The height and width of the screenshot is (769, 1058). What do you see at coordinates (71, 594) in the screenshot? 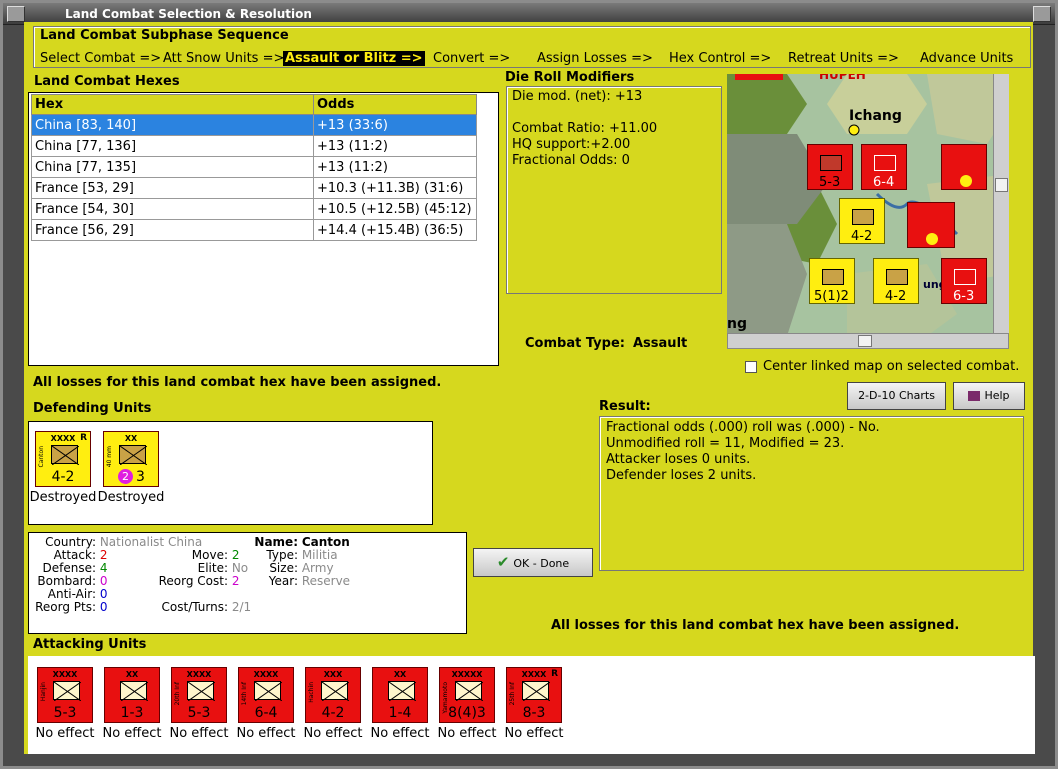
I see `antiair-label: Anti-Air:` at bounding box center [71, 594].